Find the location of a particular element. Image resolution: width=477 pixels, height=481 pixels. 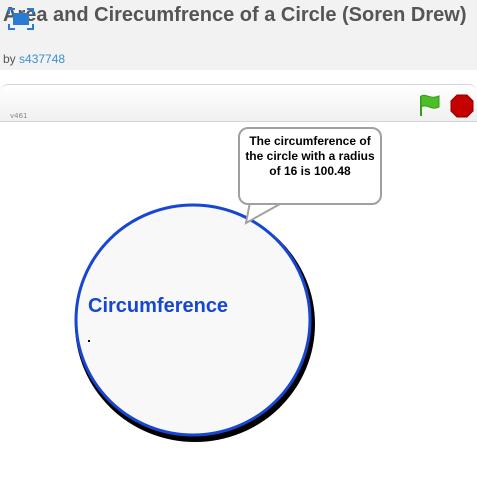

fullscreen-icon is located at coordinates (21, 19).